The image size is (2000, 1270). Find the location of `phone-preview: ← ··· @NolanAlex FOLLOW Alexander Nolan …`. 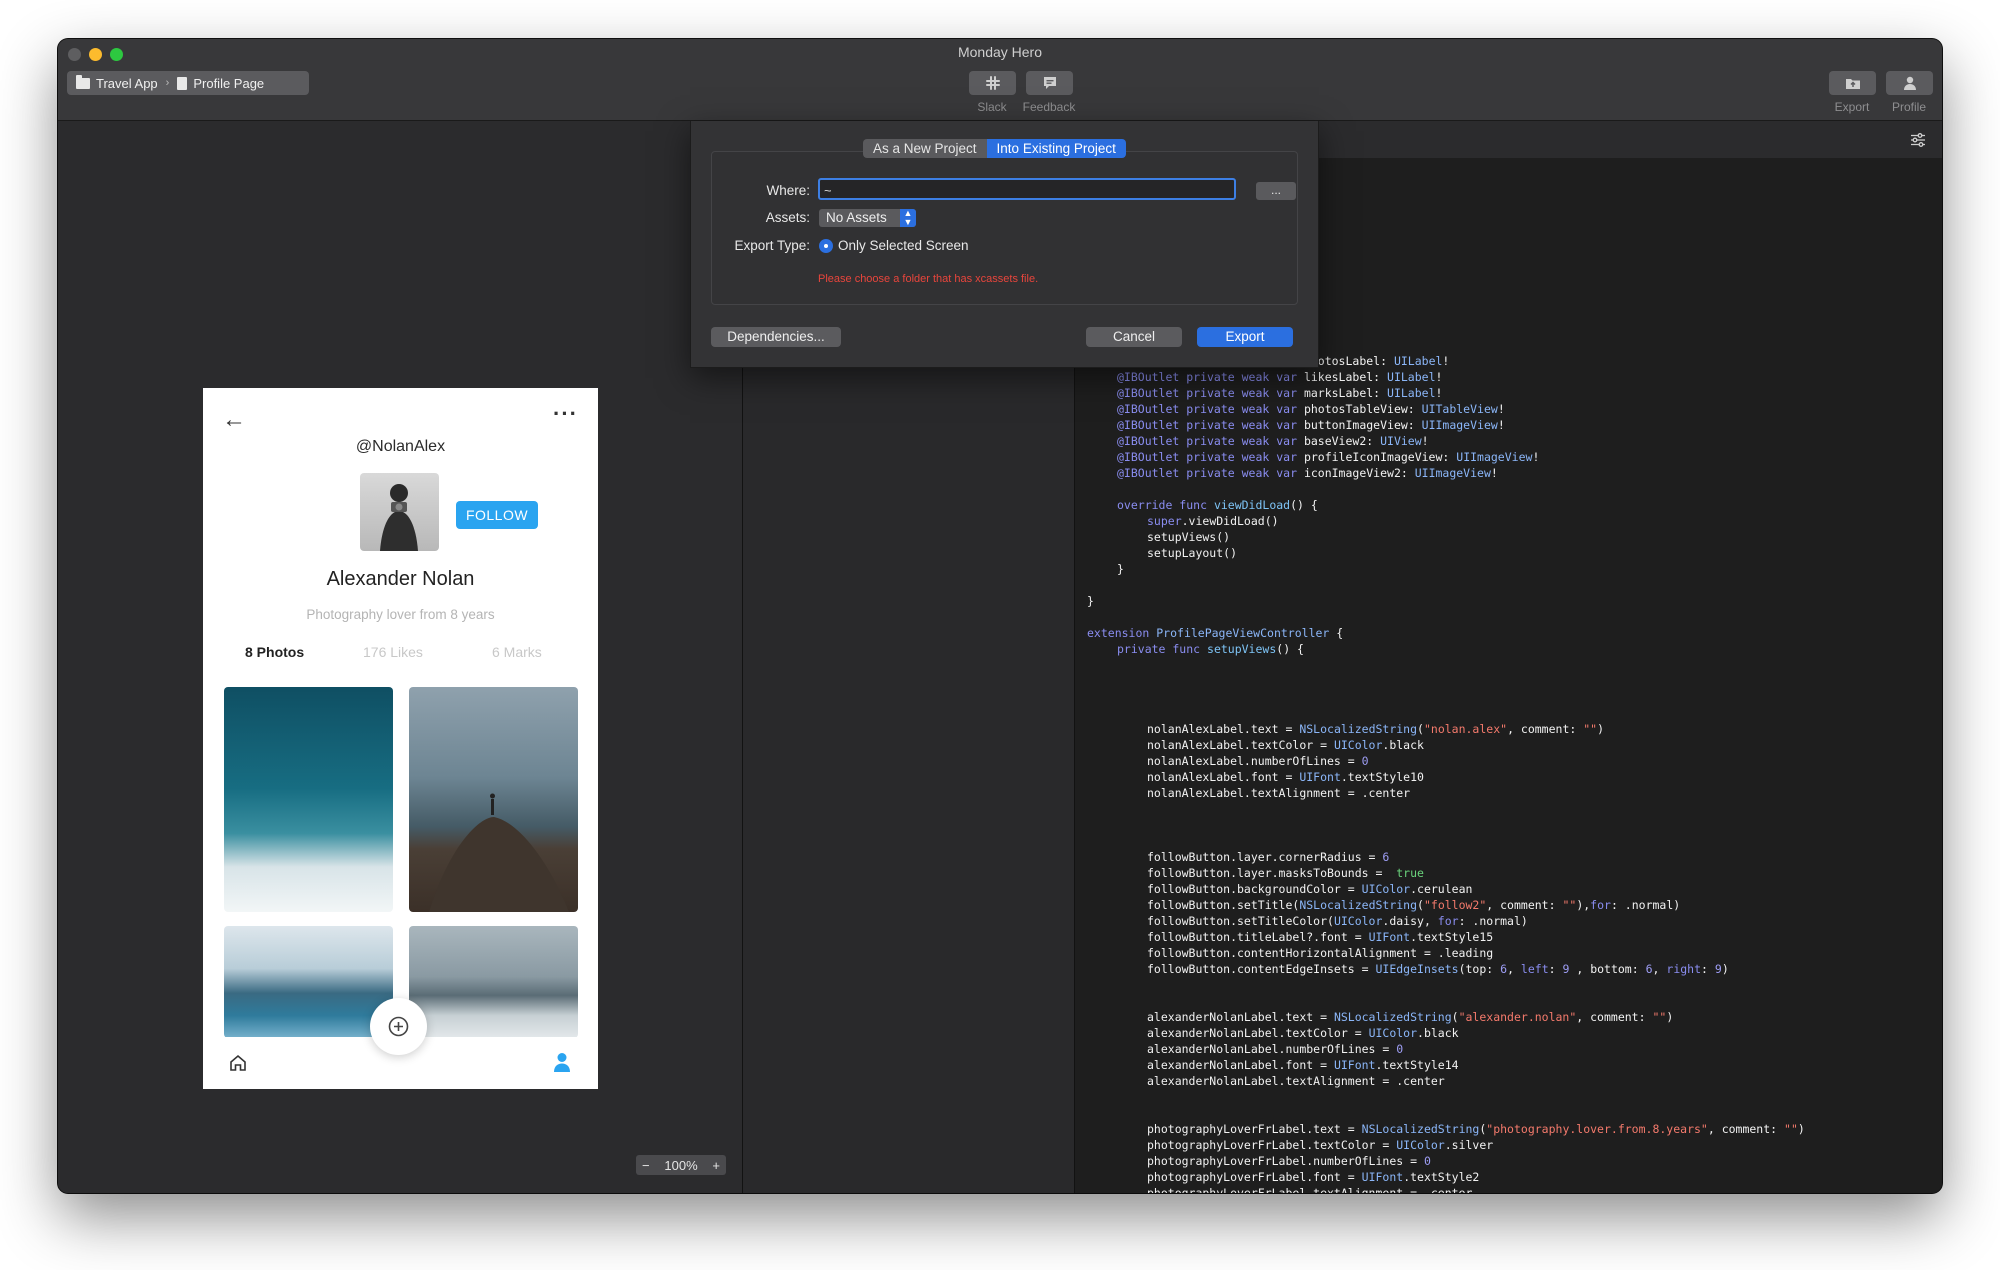

phone-preview: ← ··· @NolanAlex FOLLOW Alexander Nolan … is located at coordinates (400, 738).